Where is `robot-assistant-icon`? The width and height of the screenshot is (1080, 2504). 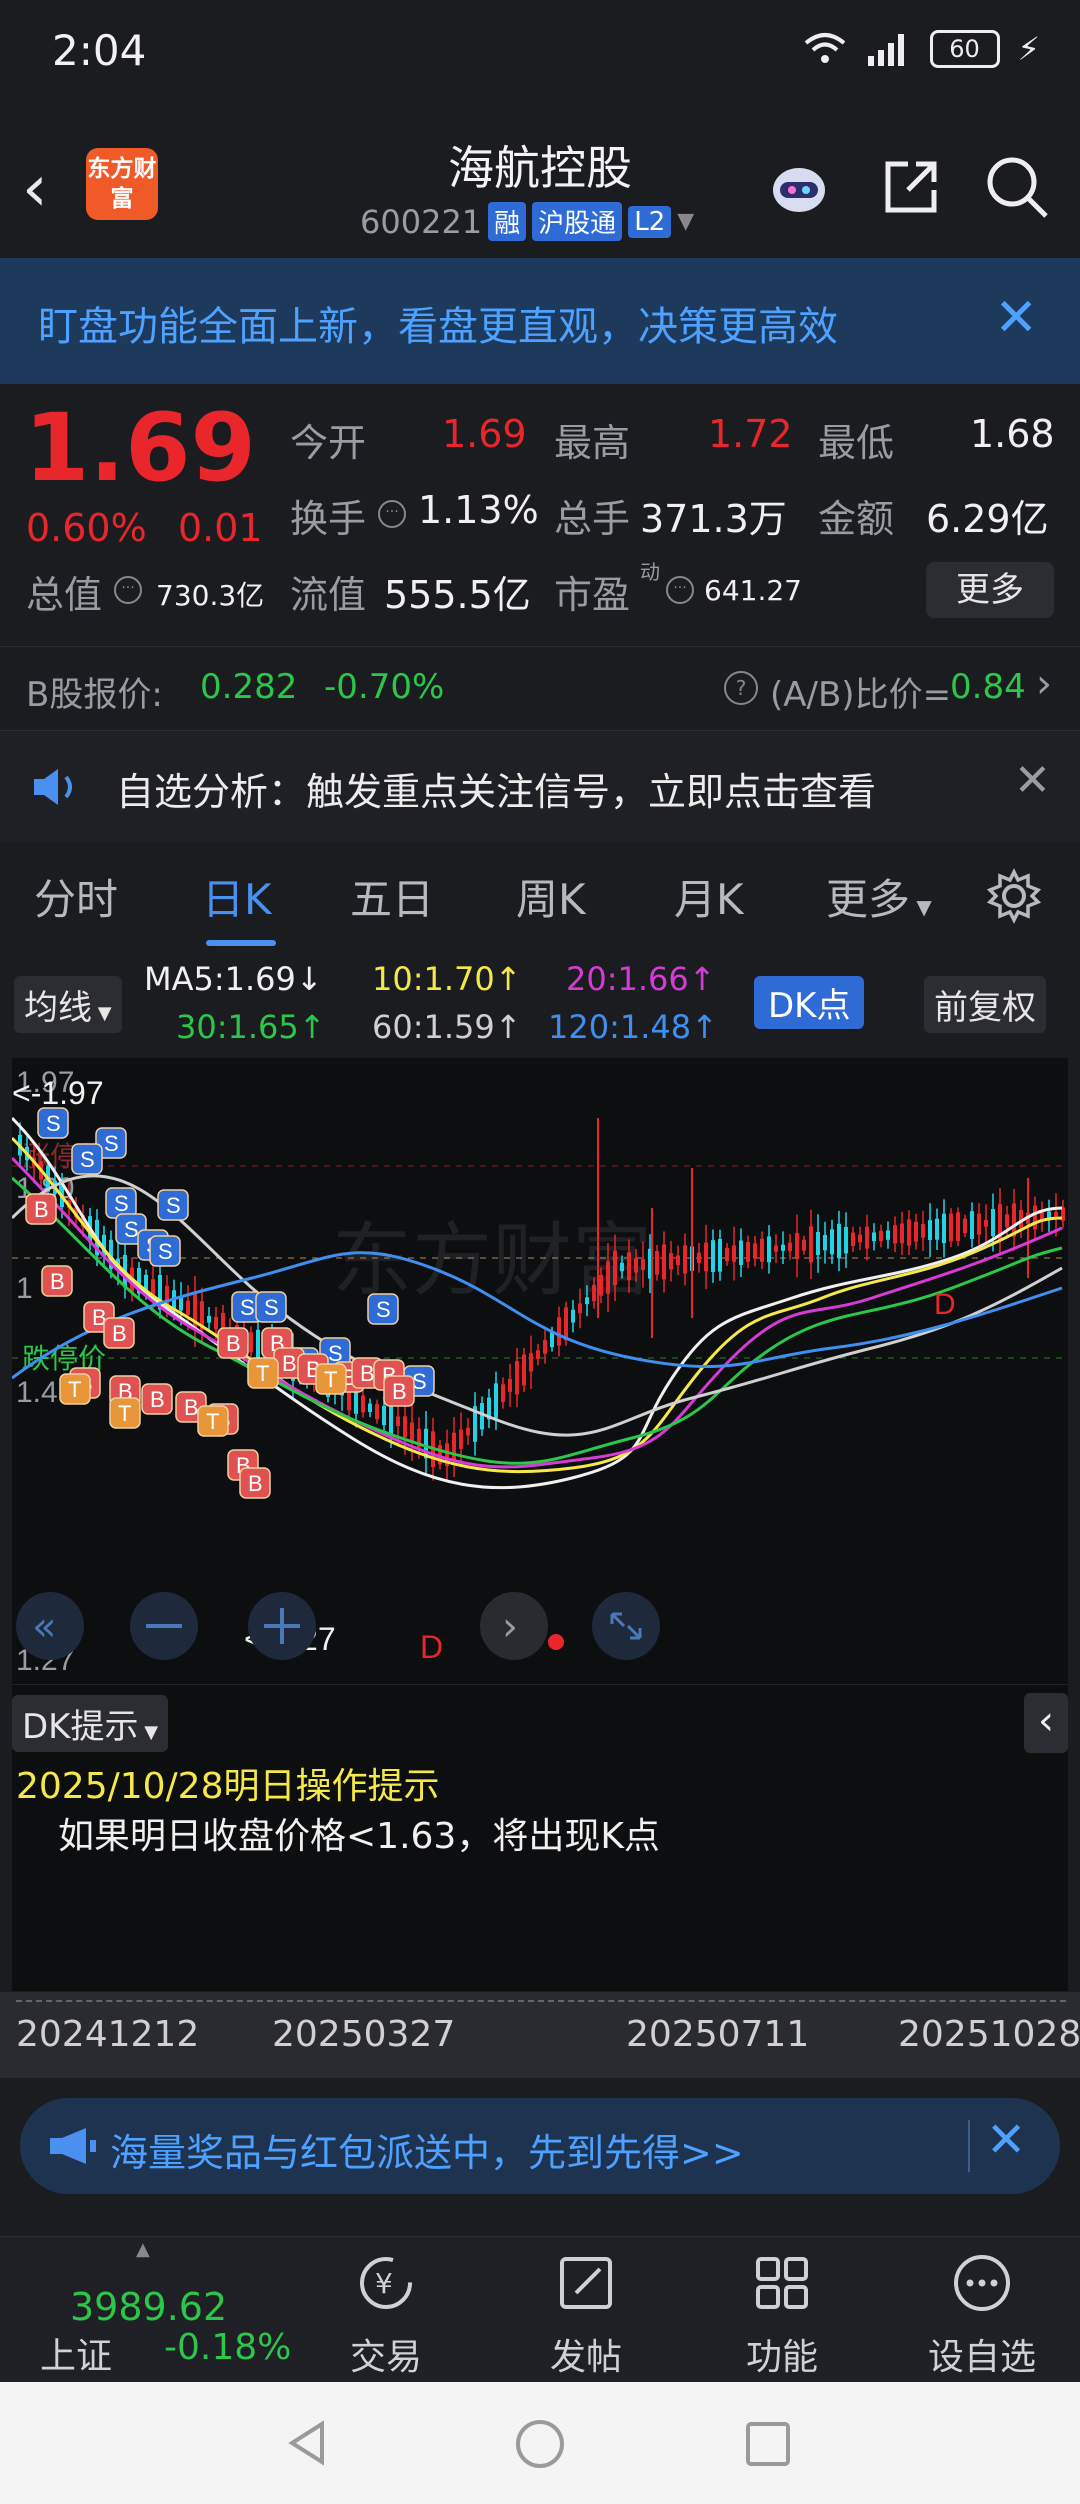
robot-assistant-icon is located at coordinates (799, 187).